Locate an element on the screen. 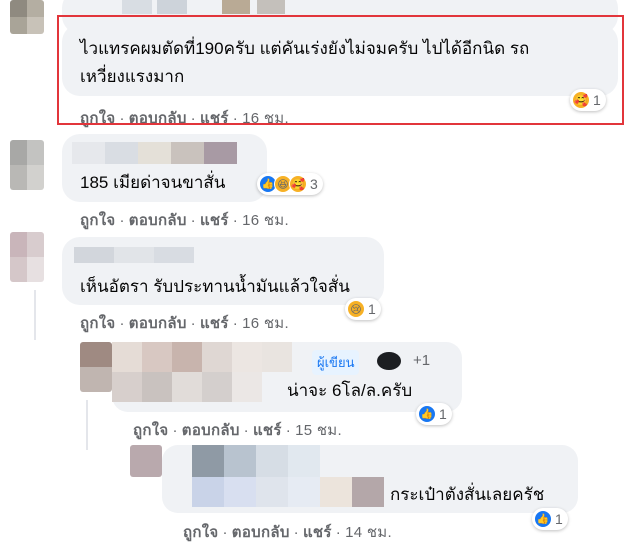 Image resolution: width=643 pixels, height=548 pixels. sad-emoji-icon: 😢 is located at coordinates (356, 309).